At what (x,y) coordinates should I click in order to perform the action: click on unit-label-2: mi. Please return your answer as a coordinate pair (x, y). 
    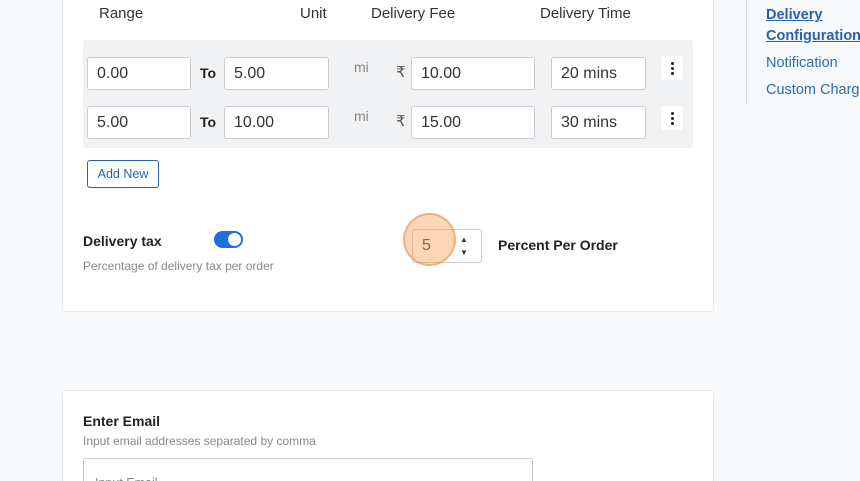
    Looking at the image, I should click on (361, 116).